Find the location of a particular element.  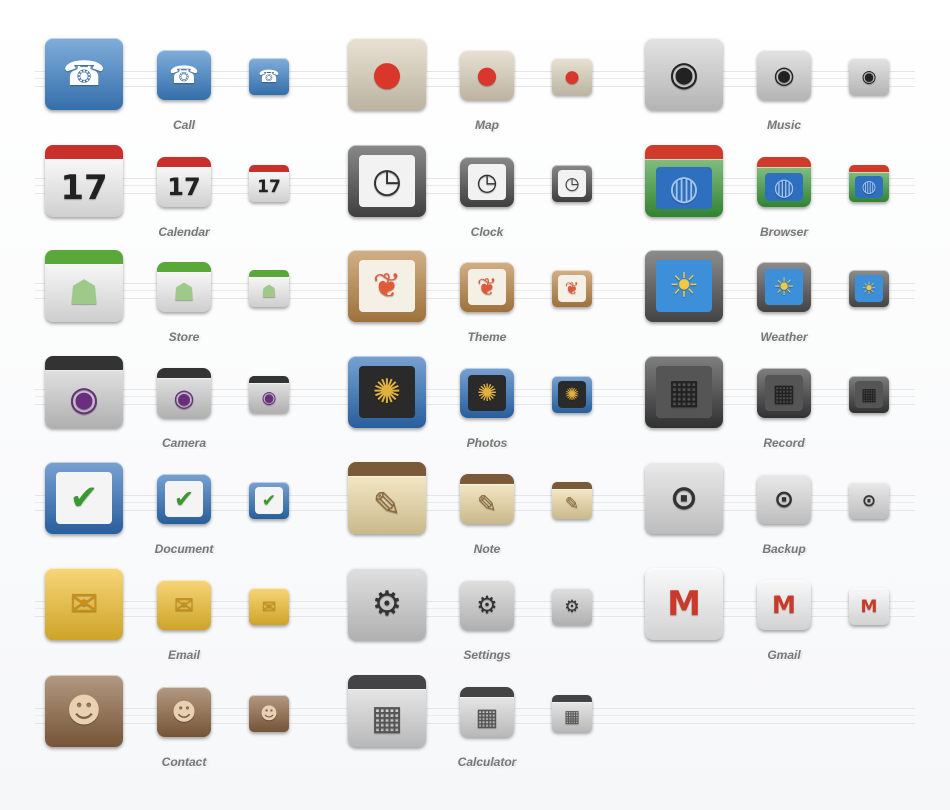

icon-glyph: ☎ is located at coordinates (84, 74).